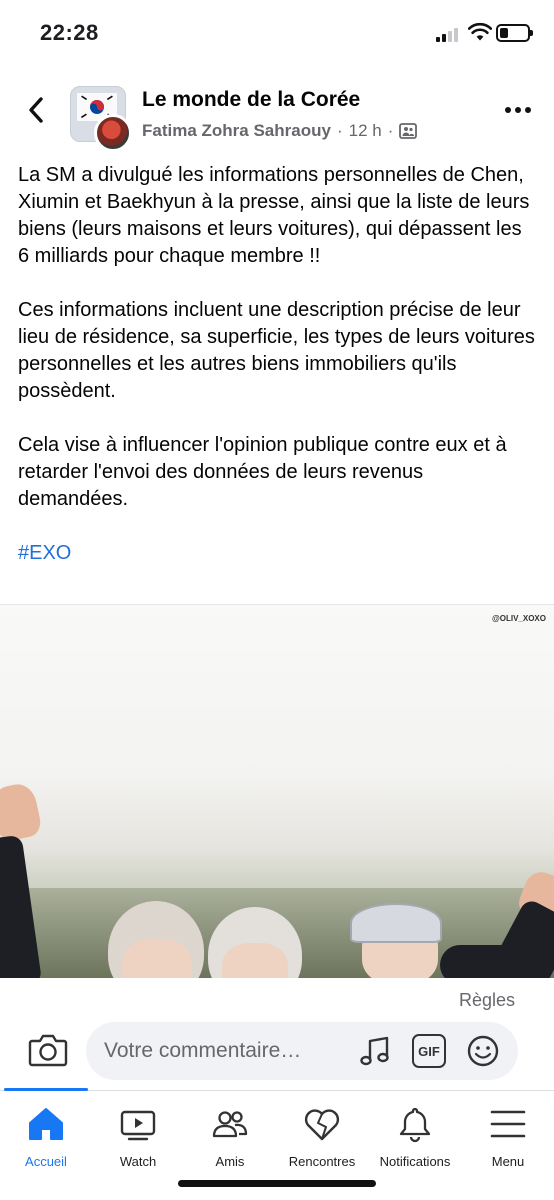 Image resolution: width=554 pixels, height=1200 pixels. What do you see at coordinates (415, 1161) in the screenshot?
I see `nav-label: Notifications` at bounding box center [415, 1161].